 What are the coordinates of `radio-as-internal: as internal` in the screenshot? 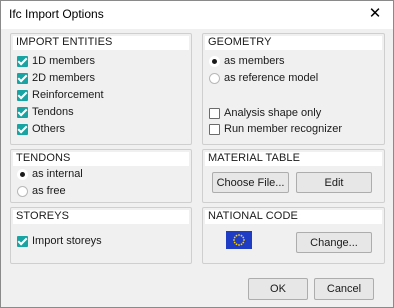 It's located at (50, 174).